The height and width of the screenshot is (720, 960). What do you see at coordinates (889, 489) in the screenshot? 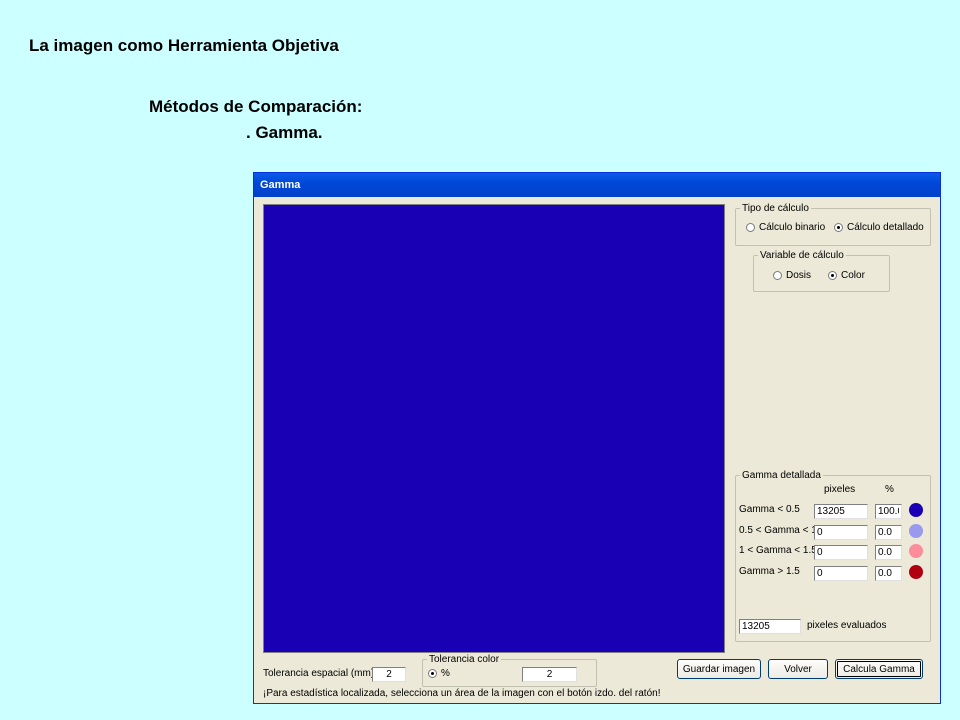
I see `col-percent-header: %` at bounding box center [889, 489].